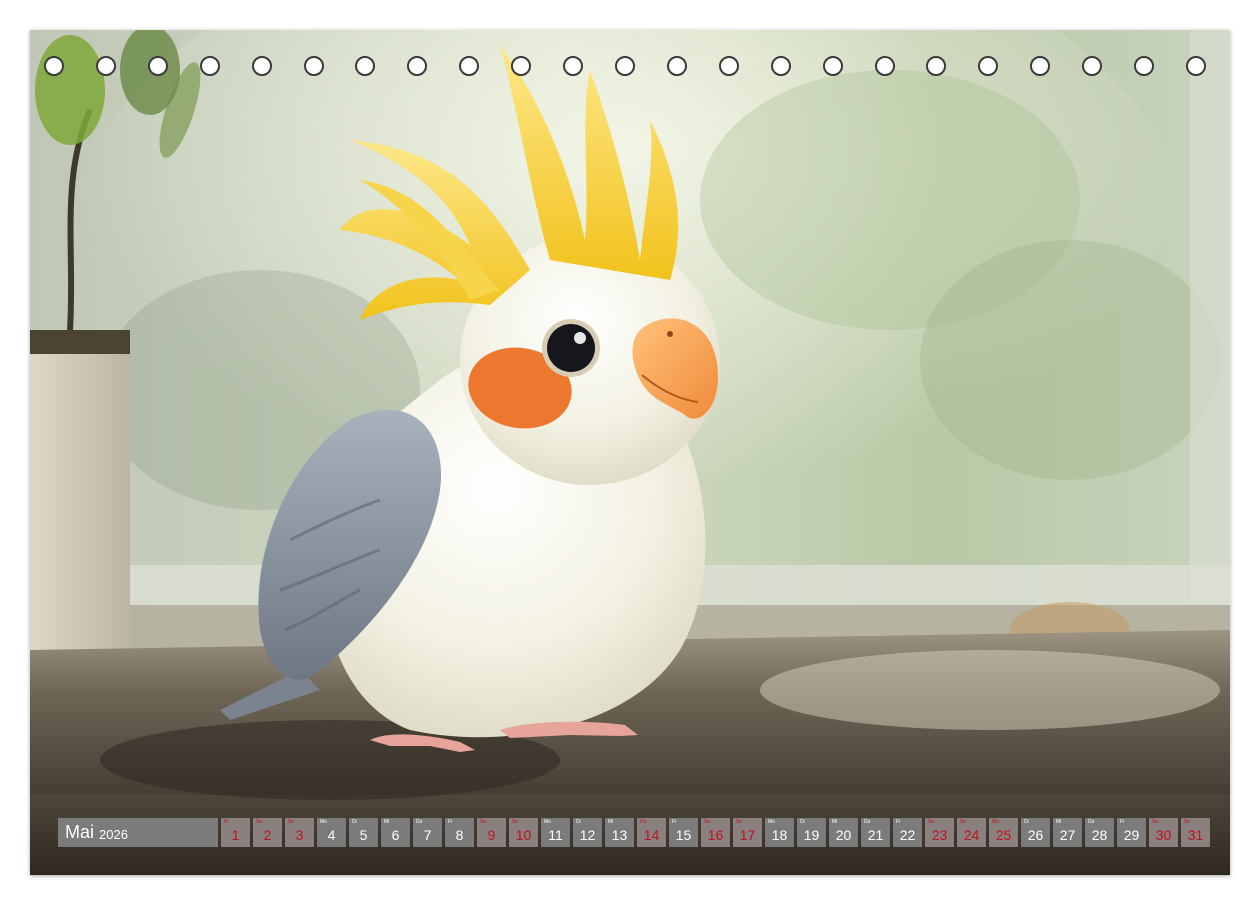  I want to click on day-number: 28, so click(1099, 835).